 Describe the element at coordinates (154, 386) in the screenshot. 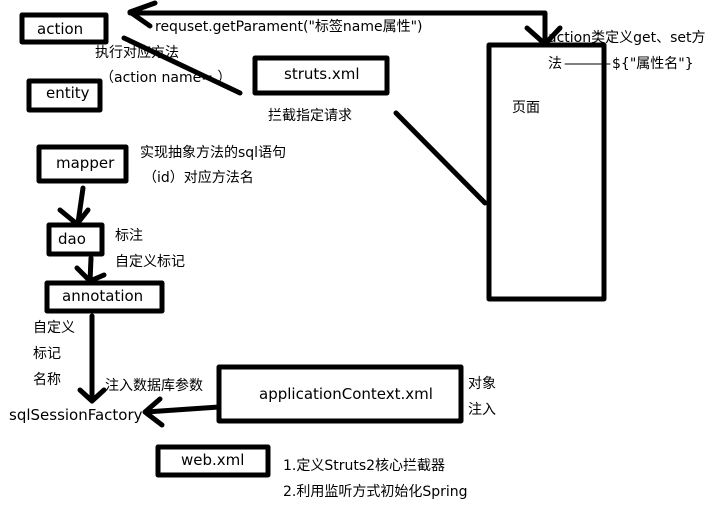

I see `inject-db-label: 注入数据库参数` at that location.